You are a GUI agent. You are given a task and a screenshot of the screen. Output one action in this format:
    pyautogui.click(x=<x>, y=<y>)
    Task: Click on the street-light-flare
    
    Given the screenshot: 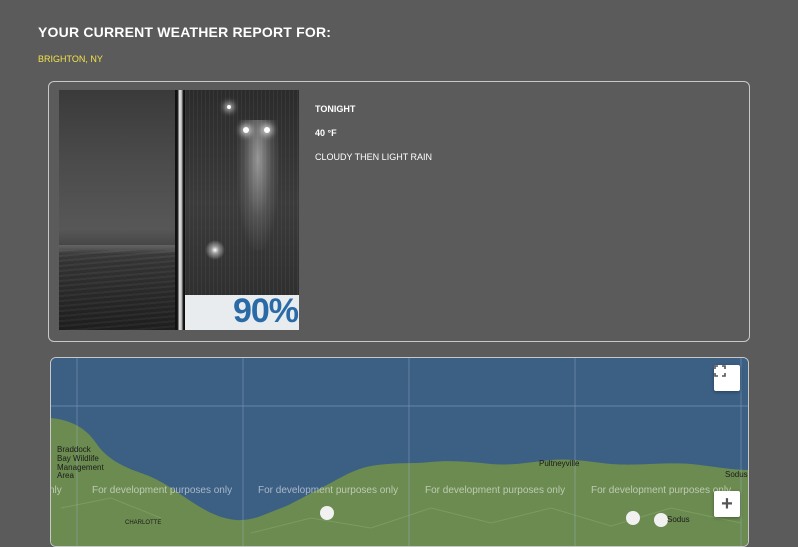 What is the action you would take?
    pyautogui.click(x=215, y=250)
    